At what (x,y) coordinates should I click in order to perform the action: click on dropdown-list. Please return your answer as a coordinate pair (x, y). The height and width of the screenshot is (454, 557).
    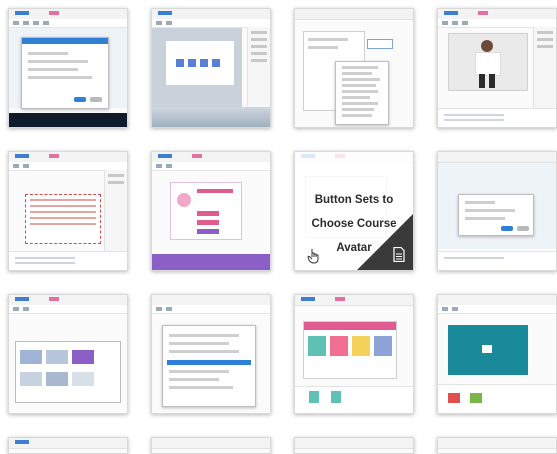
    Looking at the image, I should click on (362, 93).